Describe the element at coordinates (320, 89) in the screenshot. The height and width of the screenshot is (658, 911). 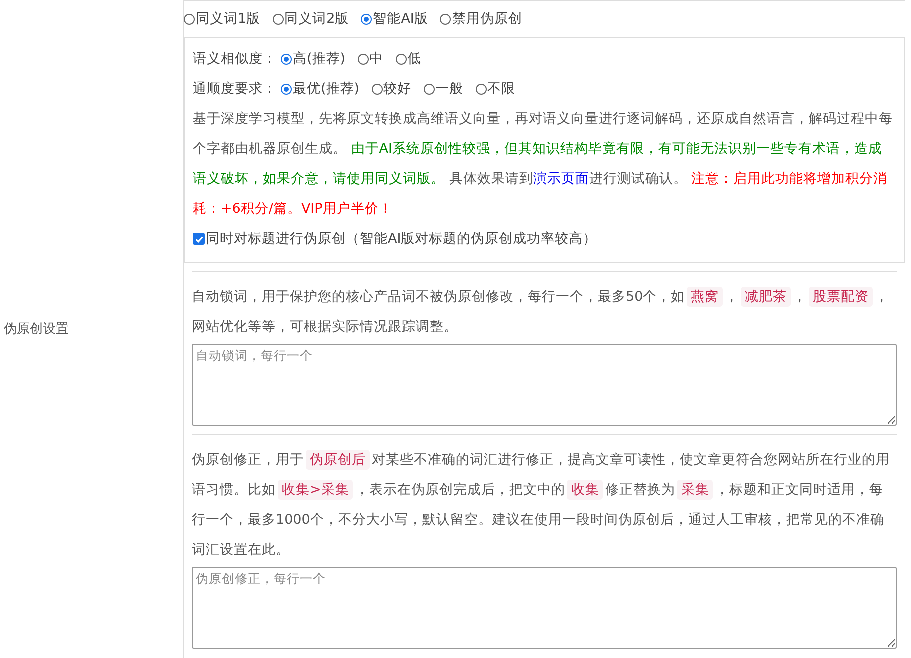
I see `radio-option: 最优(推荐)` at that location.